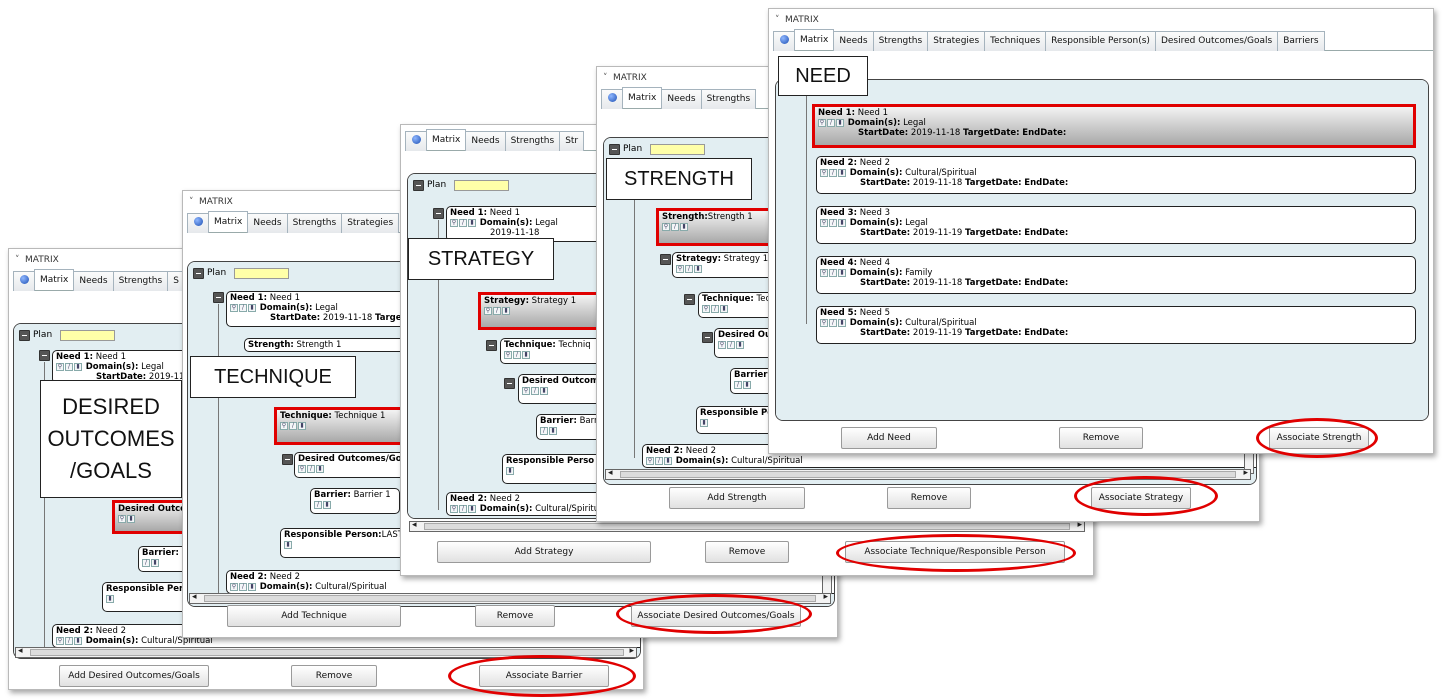 The width and height of the screenshot is (1443, 700). Describe the element at coordinates (314, 616) in the screenshot. I see `add-technique-button: Add Technique` at that location.